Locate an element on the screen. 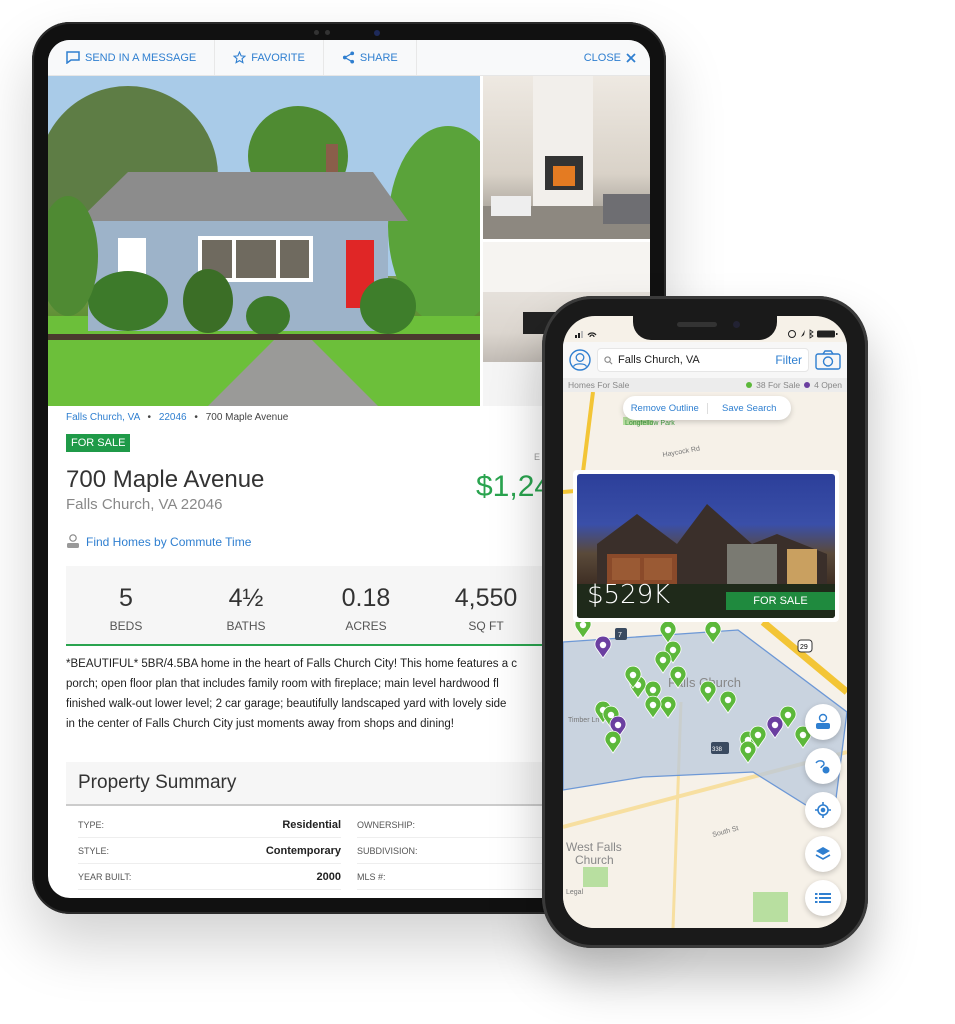  route-shield-338: 338 is located at coordinates (720, 748).